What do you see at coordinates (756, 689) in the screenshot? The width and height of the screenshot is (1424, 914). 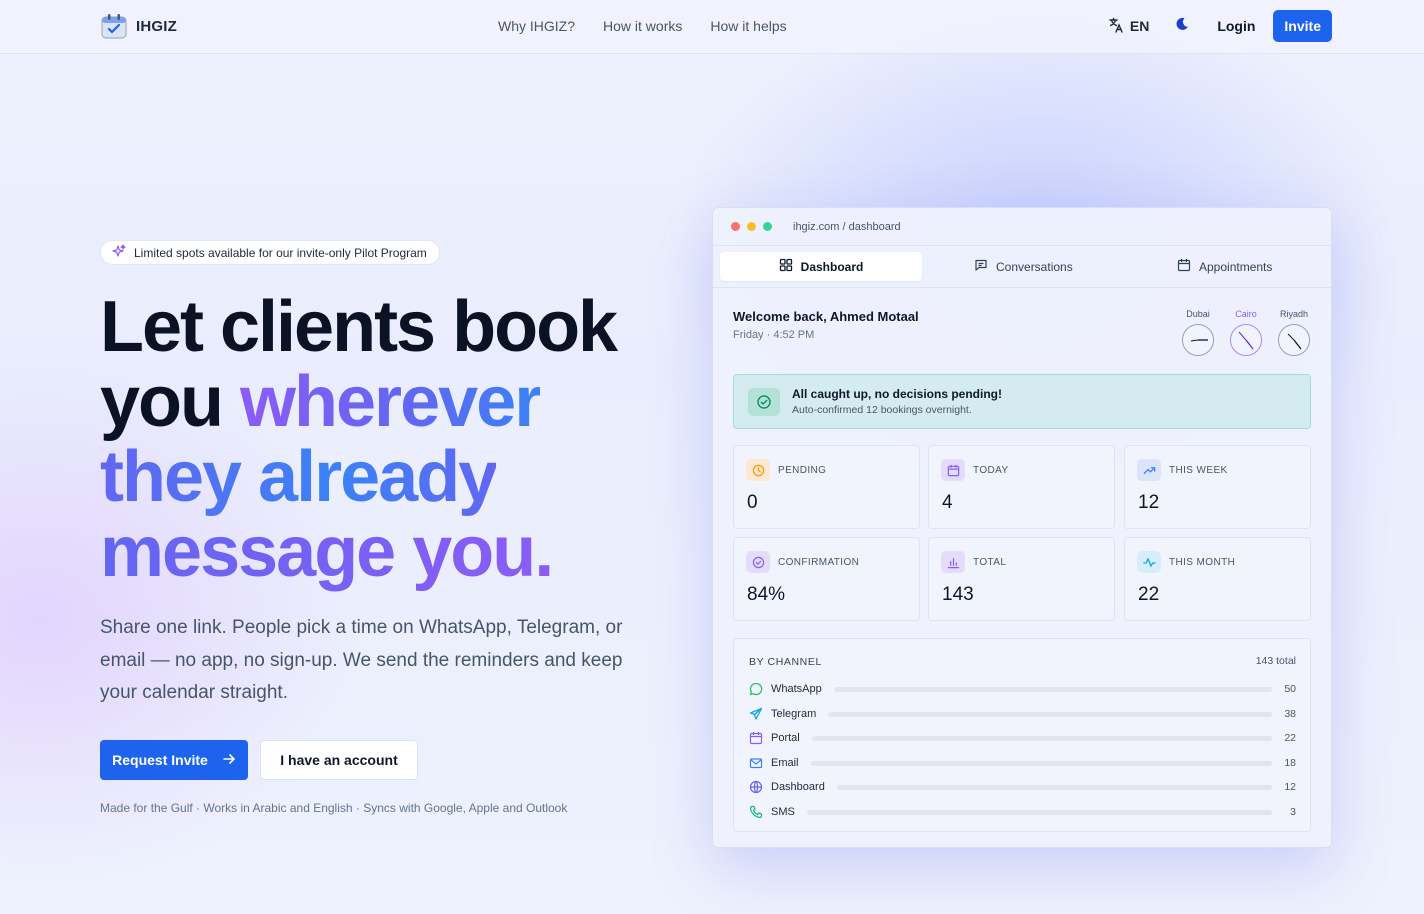 I see `whatsapp-icon` at bounding box center [756, 689].